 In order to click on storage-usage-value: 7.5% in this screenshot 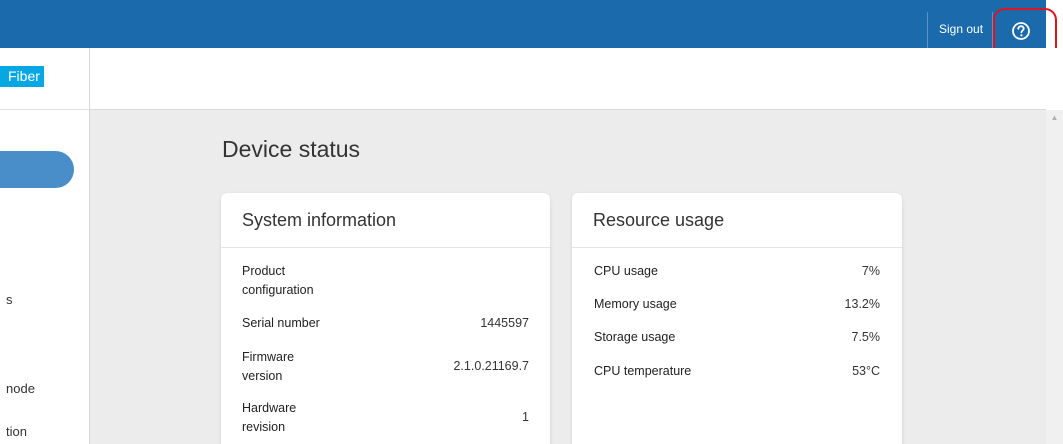, I will do `click(866, 337)`.